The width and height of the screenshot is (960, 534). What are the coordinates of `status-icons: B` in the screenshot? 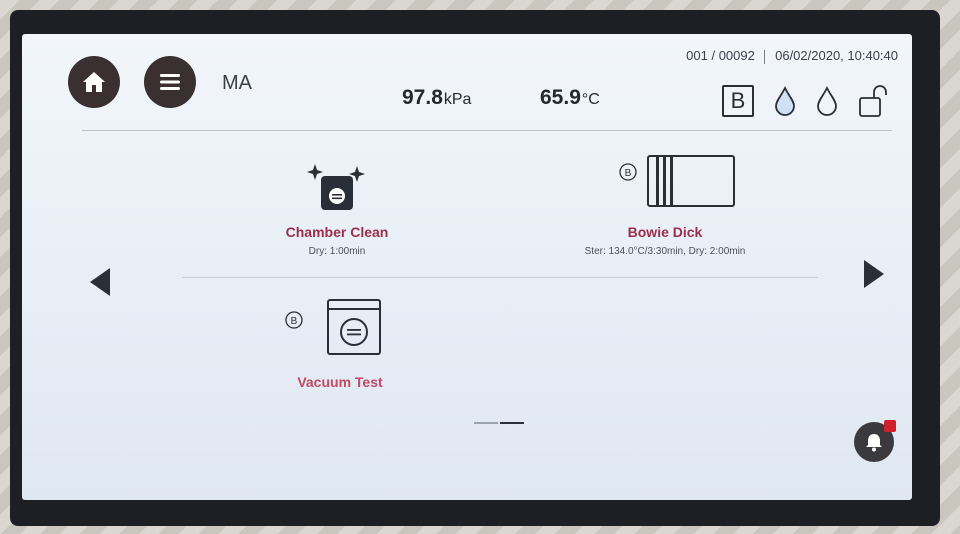 It's located at (806, 101).